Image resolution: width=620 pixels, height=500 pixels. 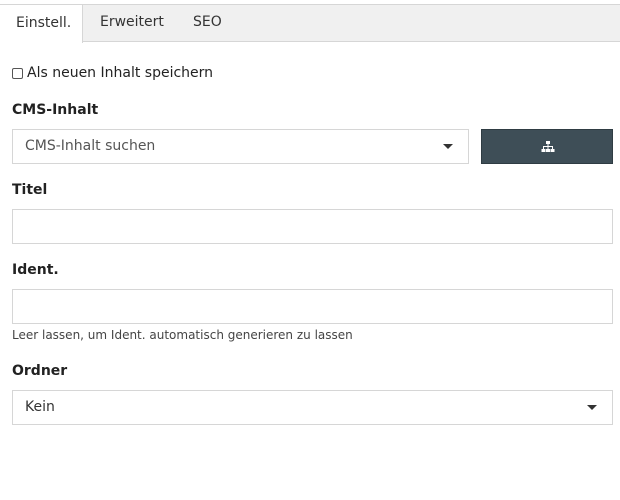 I want to click on tab-seo: SEO, so click(x=207, y=23).